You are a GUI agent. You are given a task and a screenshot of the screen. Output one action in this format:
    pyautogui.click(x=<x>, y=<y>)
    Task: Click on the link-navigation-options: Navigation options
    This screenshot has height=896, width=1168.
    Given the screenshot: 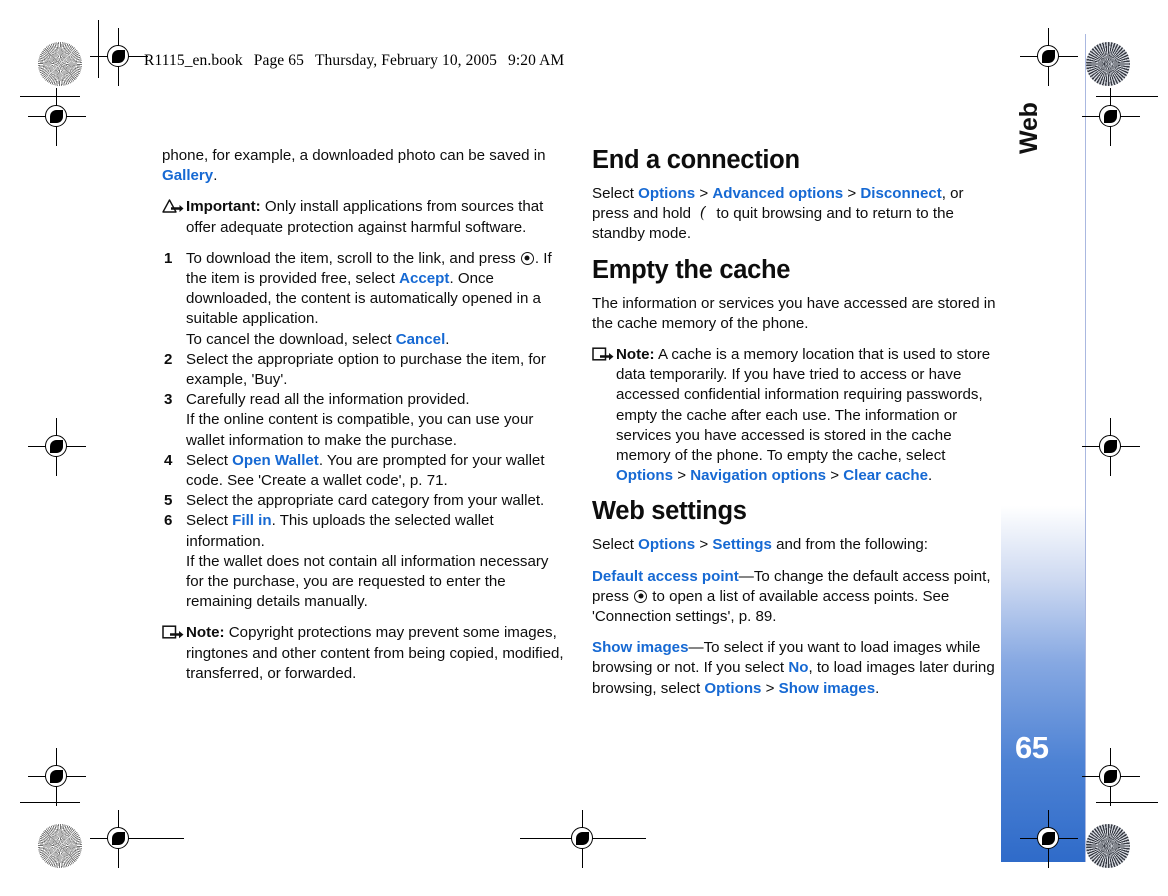 What is the action you would take?
    pyautogui.click(x=758, y=475)
    